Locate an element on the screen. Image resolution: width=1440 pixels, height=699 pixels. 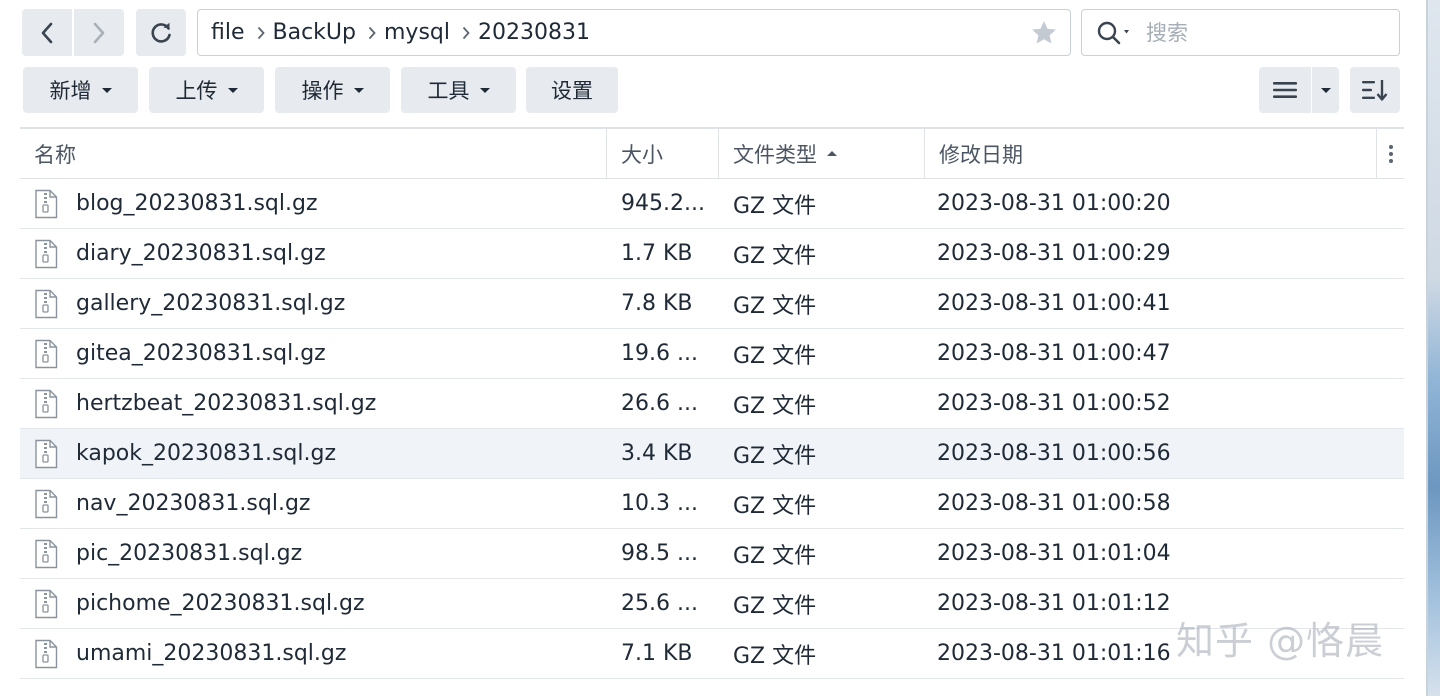
column-header-size-label: 大小 is located at coordinates (642, 154).